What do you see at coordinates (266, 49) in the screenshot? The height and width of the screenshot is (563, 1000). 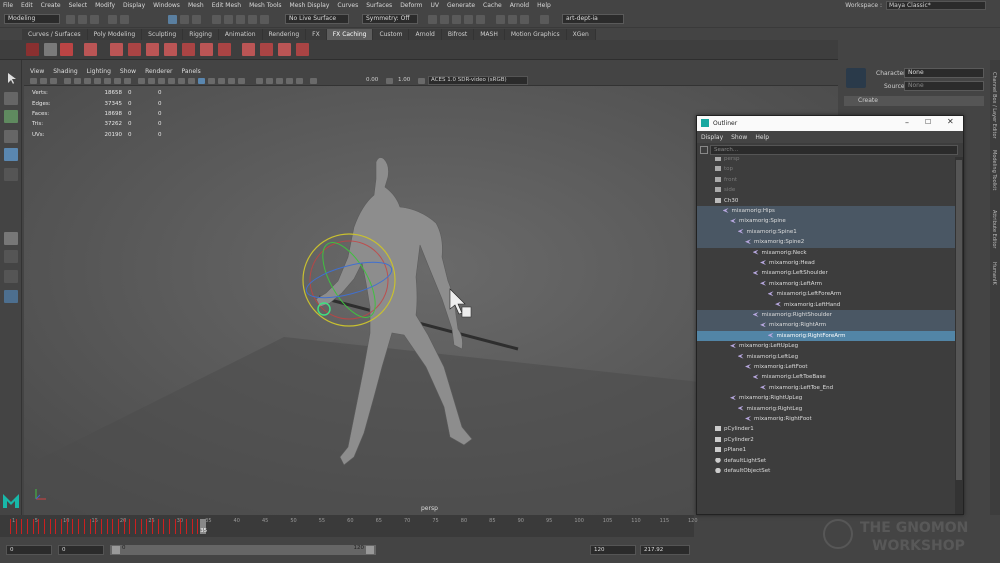 I see `shelf-item-13-icon` at bounding box center [266, 49].